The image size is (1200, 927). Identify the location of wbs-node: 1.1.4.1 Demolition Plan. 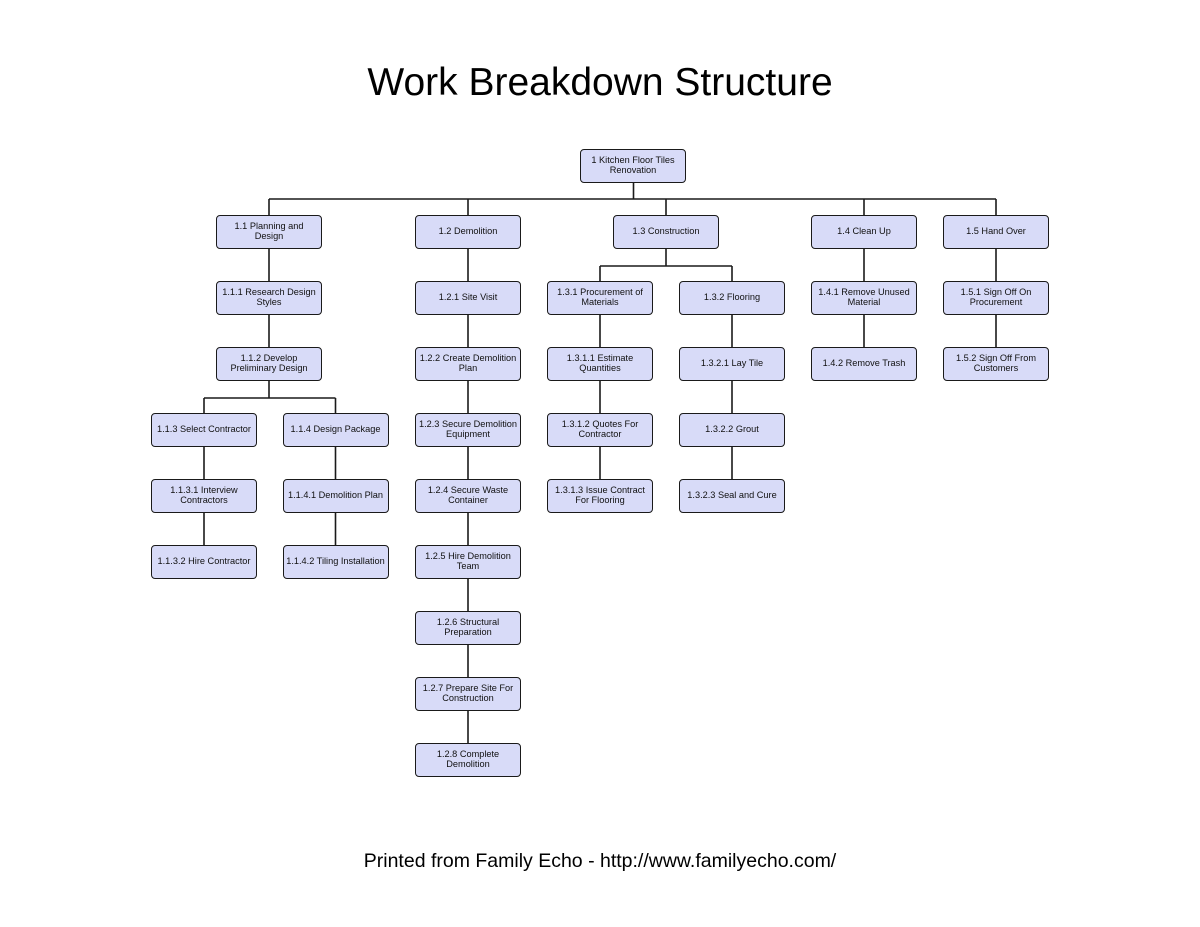
(335, 496).